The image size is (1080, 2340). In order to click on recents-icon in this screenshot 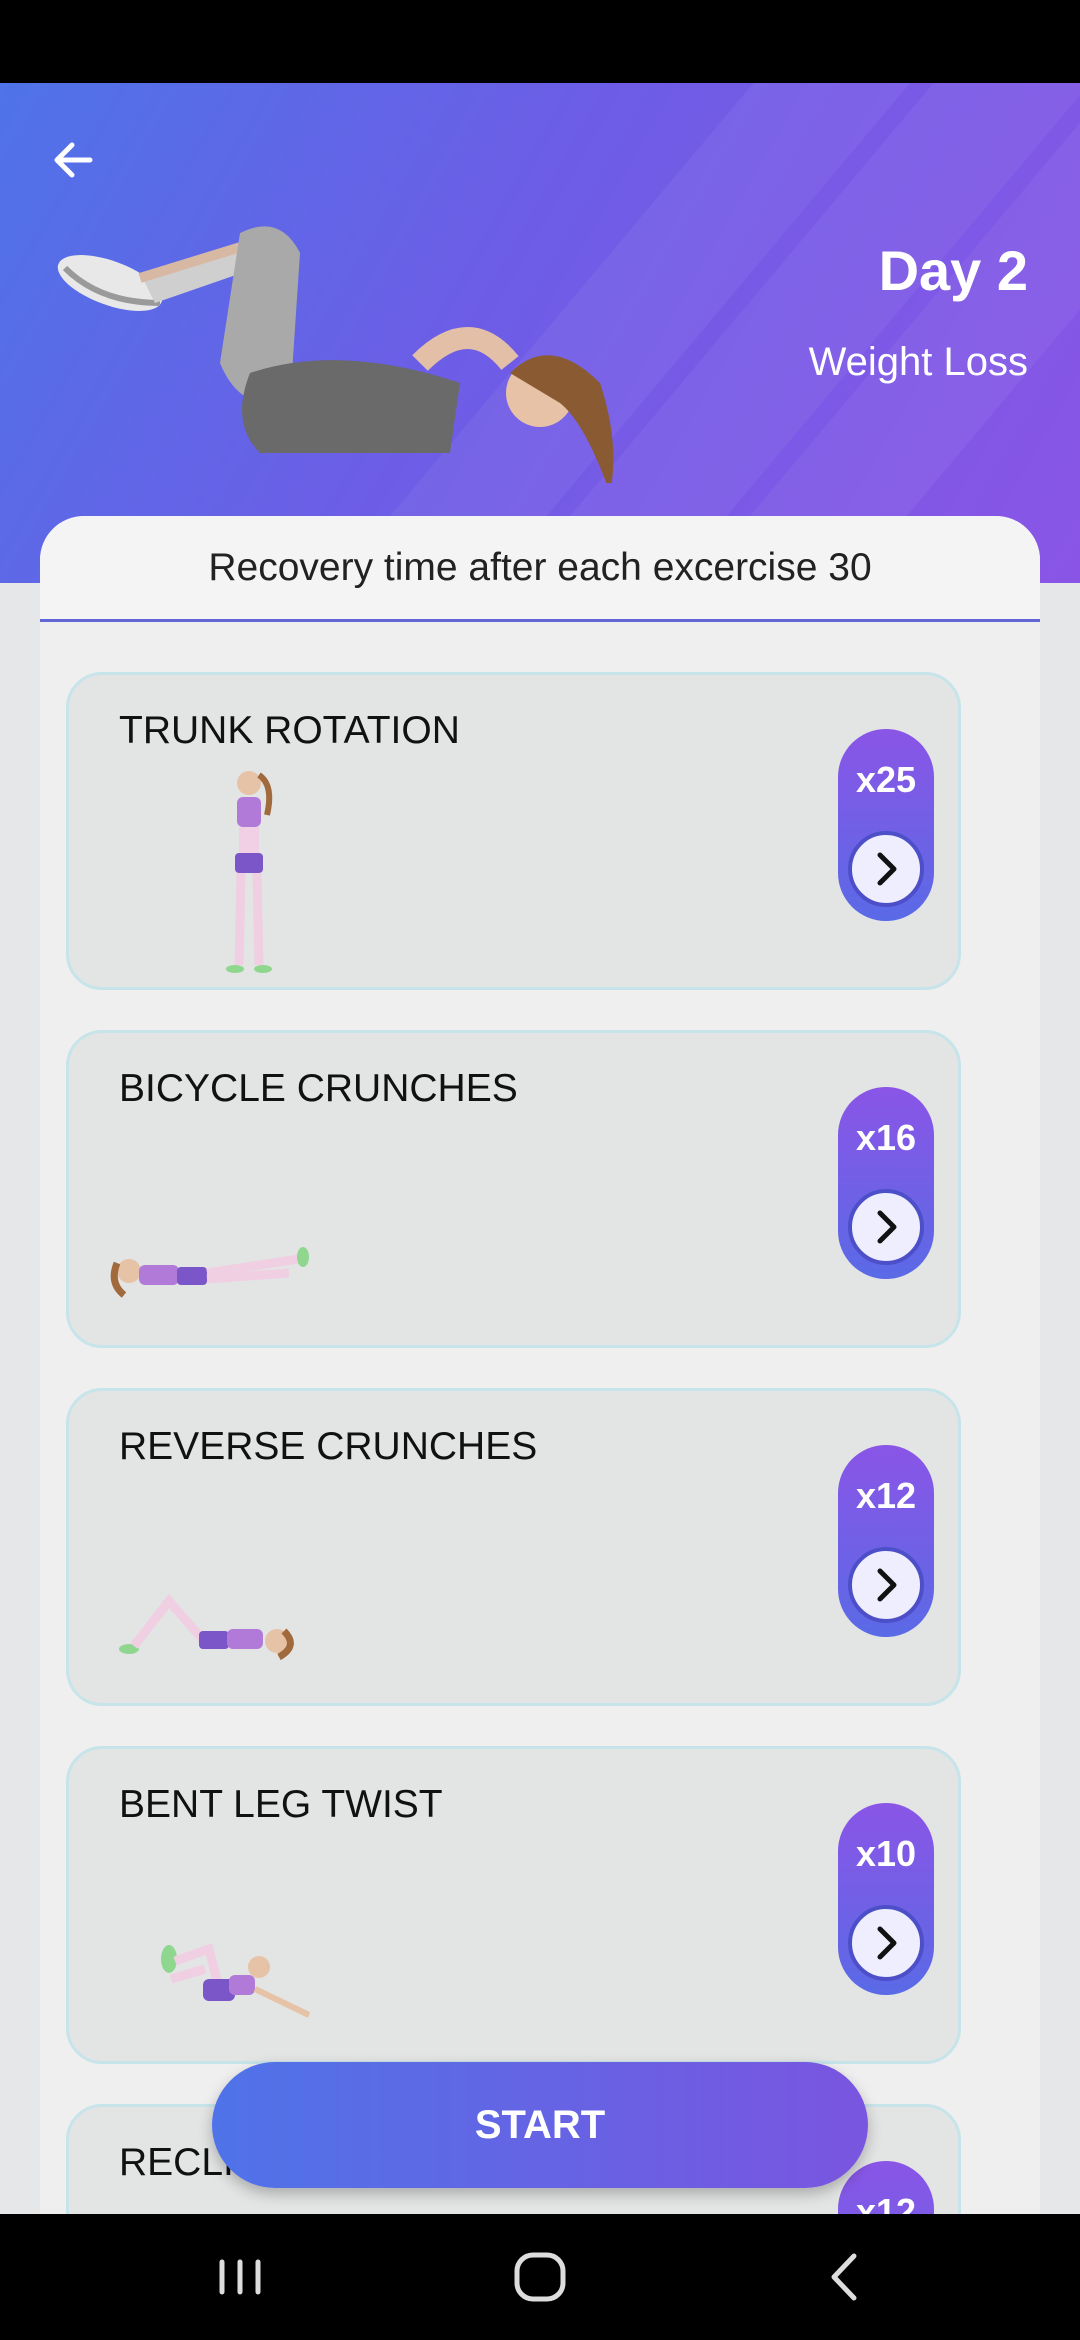, I will do `click(240, 2277)`.